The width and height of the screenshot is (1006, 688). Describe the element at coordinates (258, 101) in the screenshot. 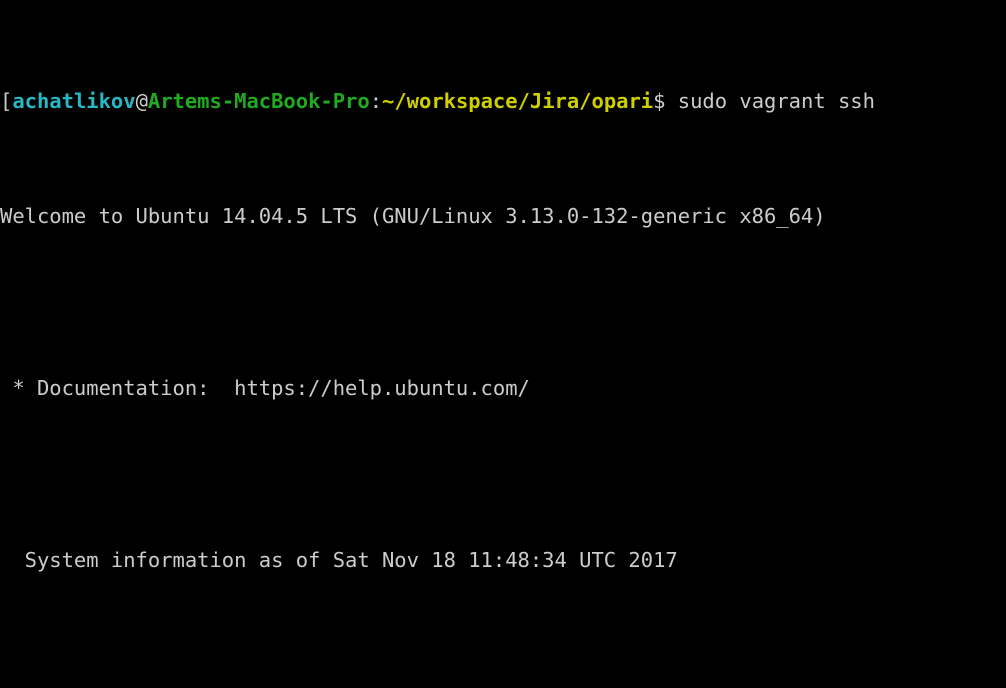

I see `prompt-hostname: Artems-MacBook-Pro` at that location.